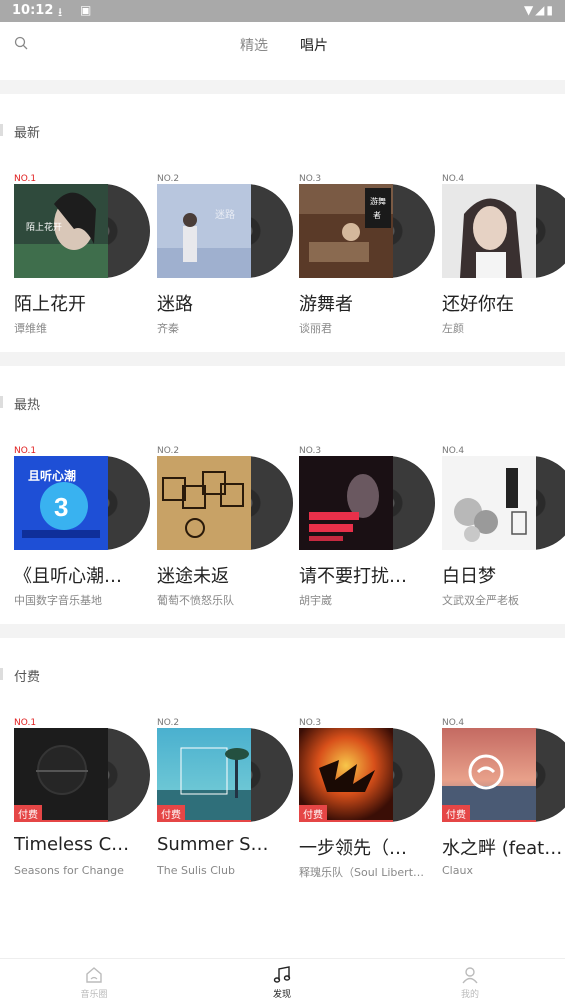 The width and height of the screenshot is (565, 1004). I want to click on nav-label: 我的, so click(469, 995).